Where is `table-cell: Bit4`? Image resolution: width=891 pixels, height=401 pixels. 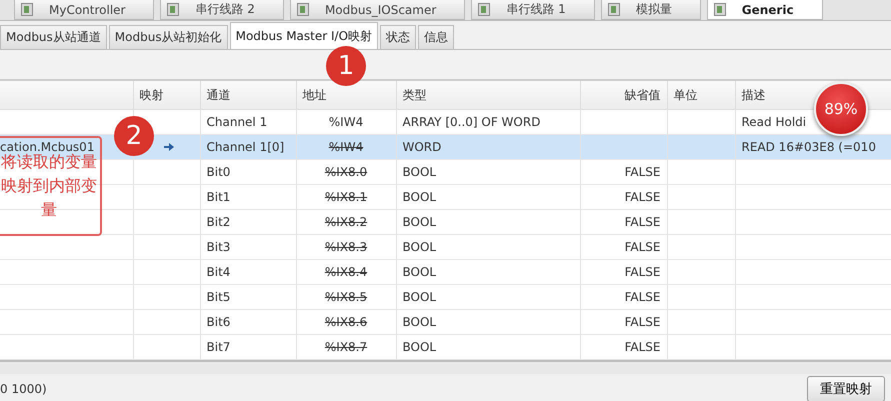 table-cell: Bit4 is located at coordinates (218, 272).